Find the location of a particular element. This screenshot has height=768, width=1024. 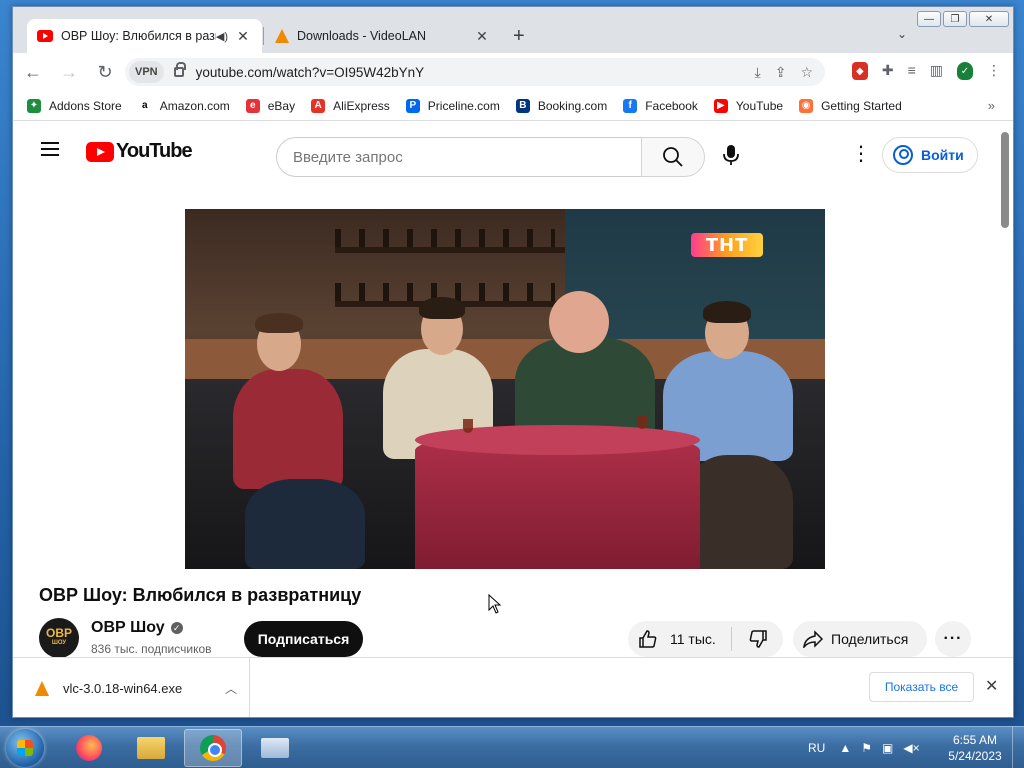

youtube-logo: YouTube is located at coordinates (139, 151).